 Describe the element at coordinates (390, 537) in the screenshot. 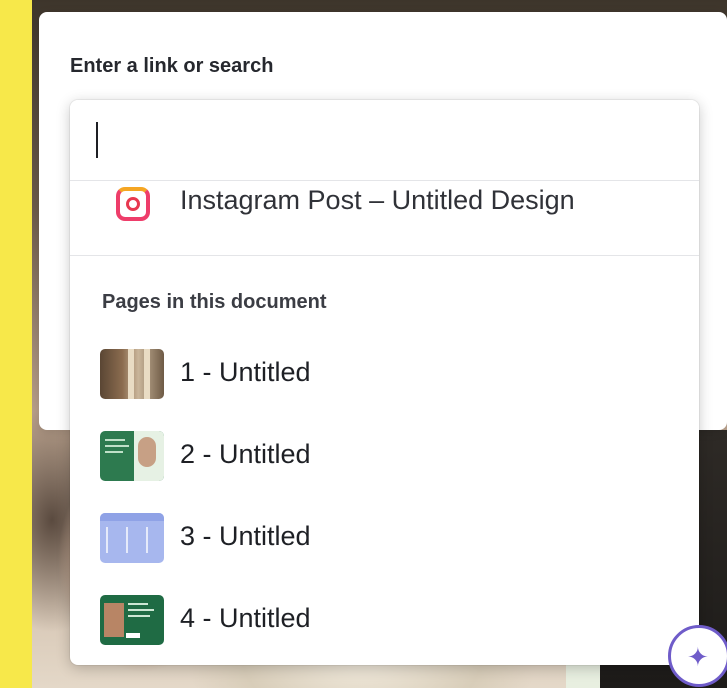

I see `page-item-3: 3 - Untitled` at that location.